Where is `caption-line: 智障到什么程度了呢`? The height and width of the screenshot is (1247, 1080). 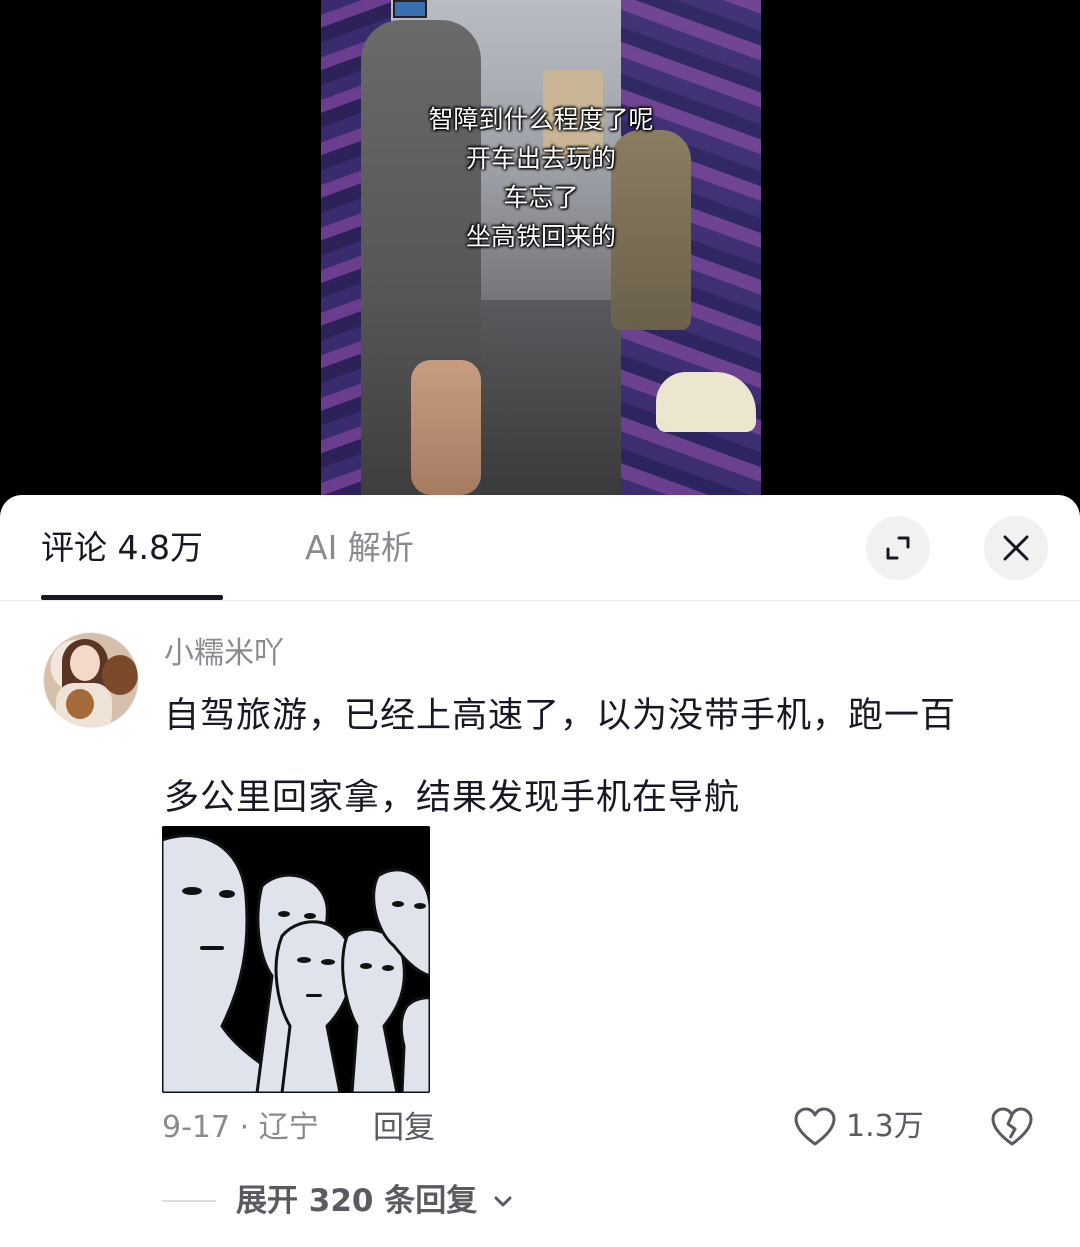
caption-line: 智障到什么程度了呢 is located at coordinates (541, 119).